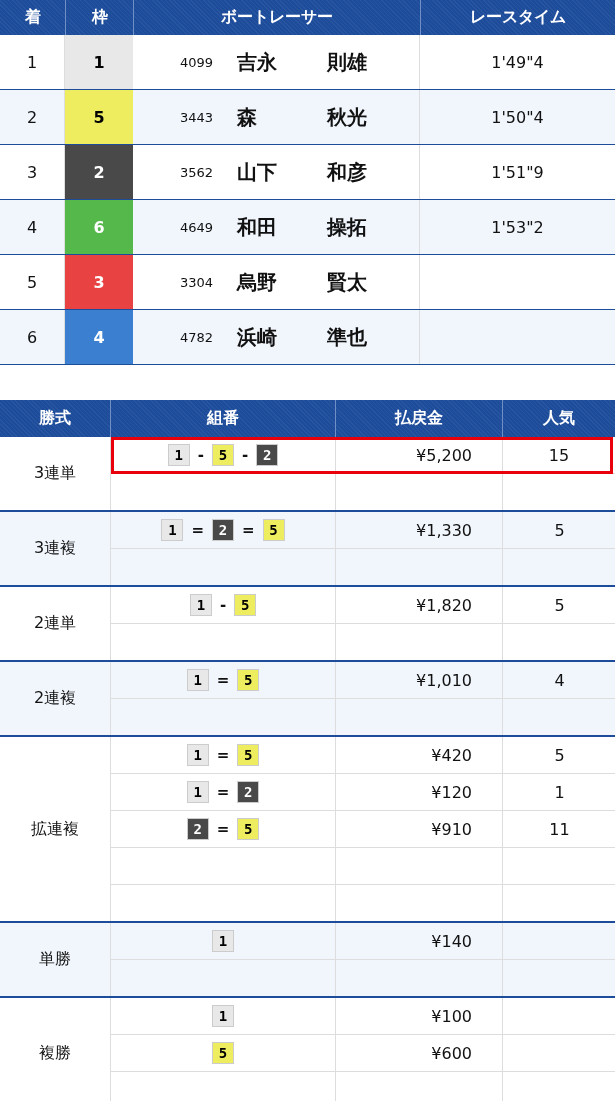 The image size is (615, 1101). Describe the element at coordinates (347, 337) in the screenshot. I see `racer-given-name: 準也` at that location.